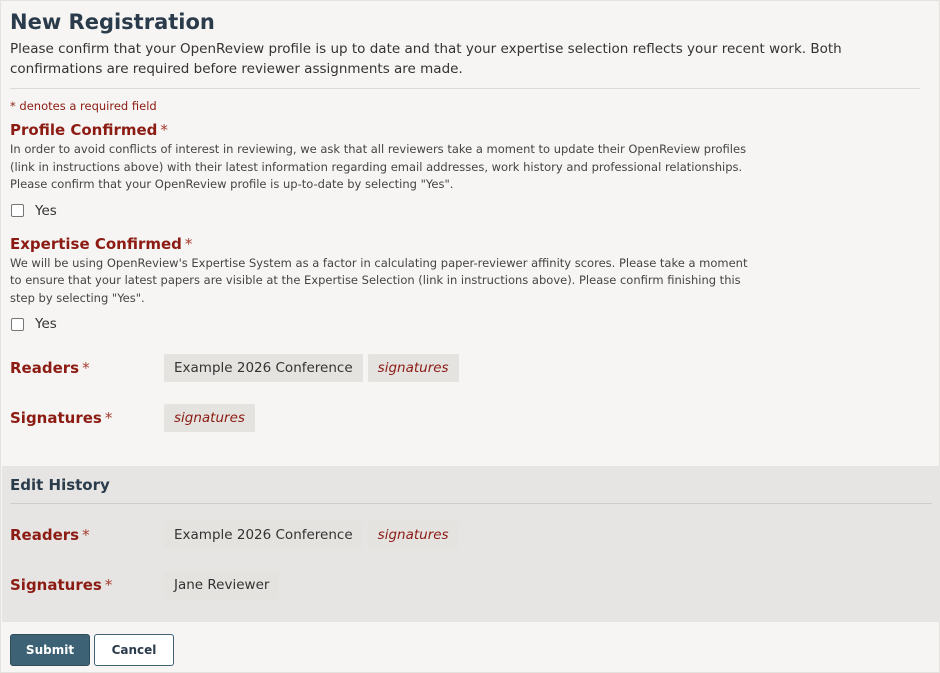 The height and width of the screenshot is (673, 940). Describe the element at coordinates (45, 368) in the screenshot. I see `readers-label-text: Readers` at that location.